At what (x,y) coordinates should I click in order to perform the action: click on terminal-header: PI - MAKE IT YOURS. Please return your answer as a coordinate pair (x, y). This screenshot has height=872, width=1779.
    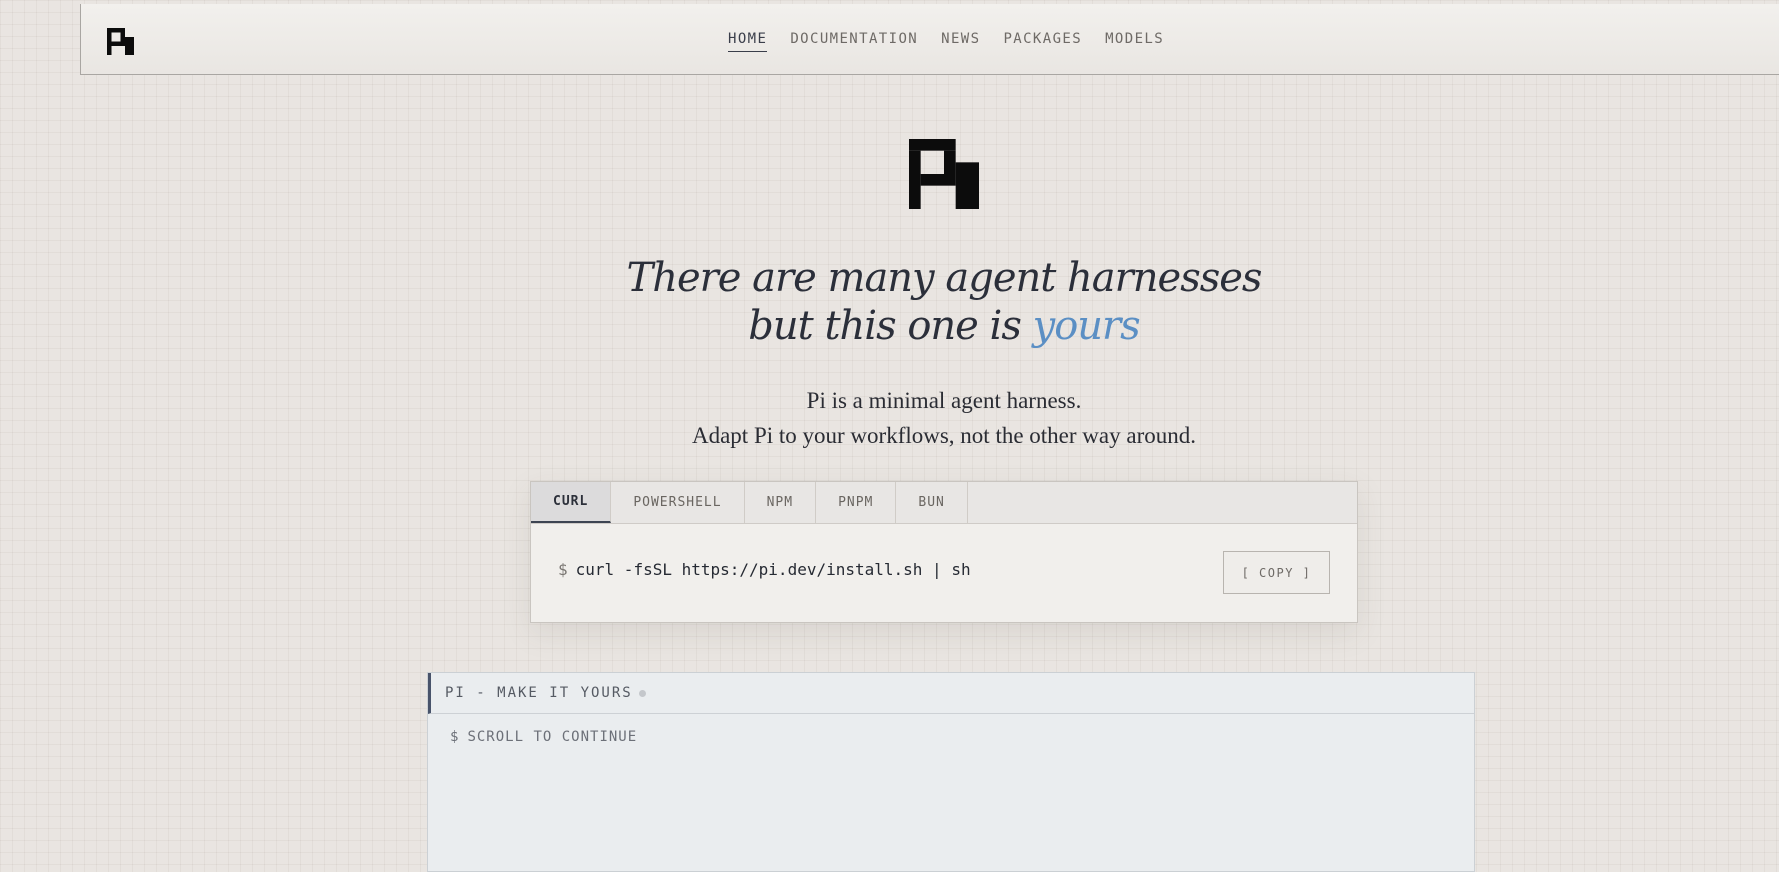
    Looking at the image, I should click on (951, 693).